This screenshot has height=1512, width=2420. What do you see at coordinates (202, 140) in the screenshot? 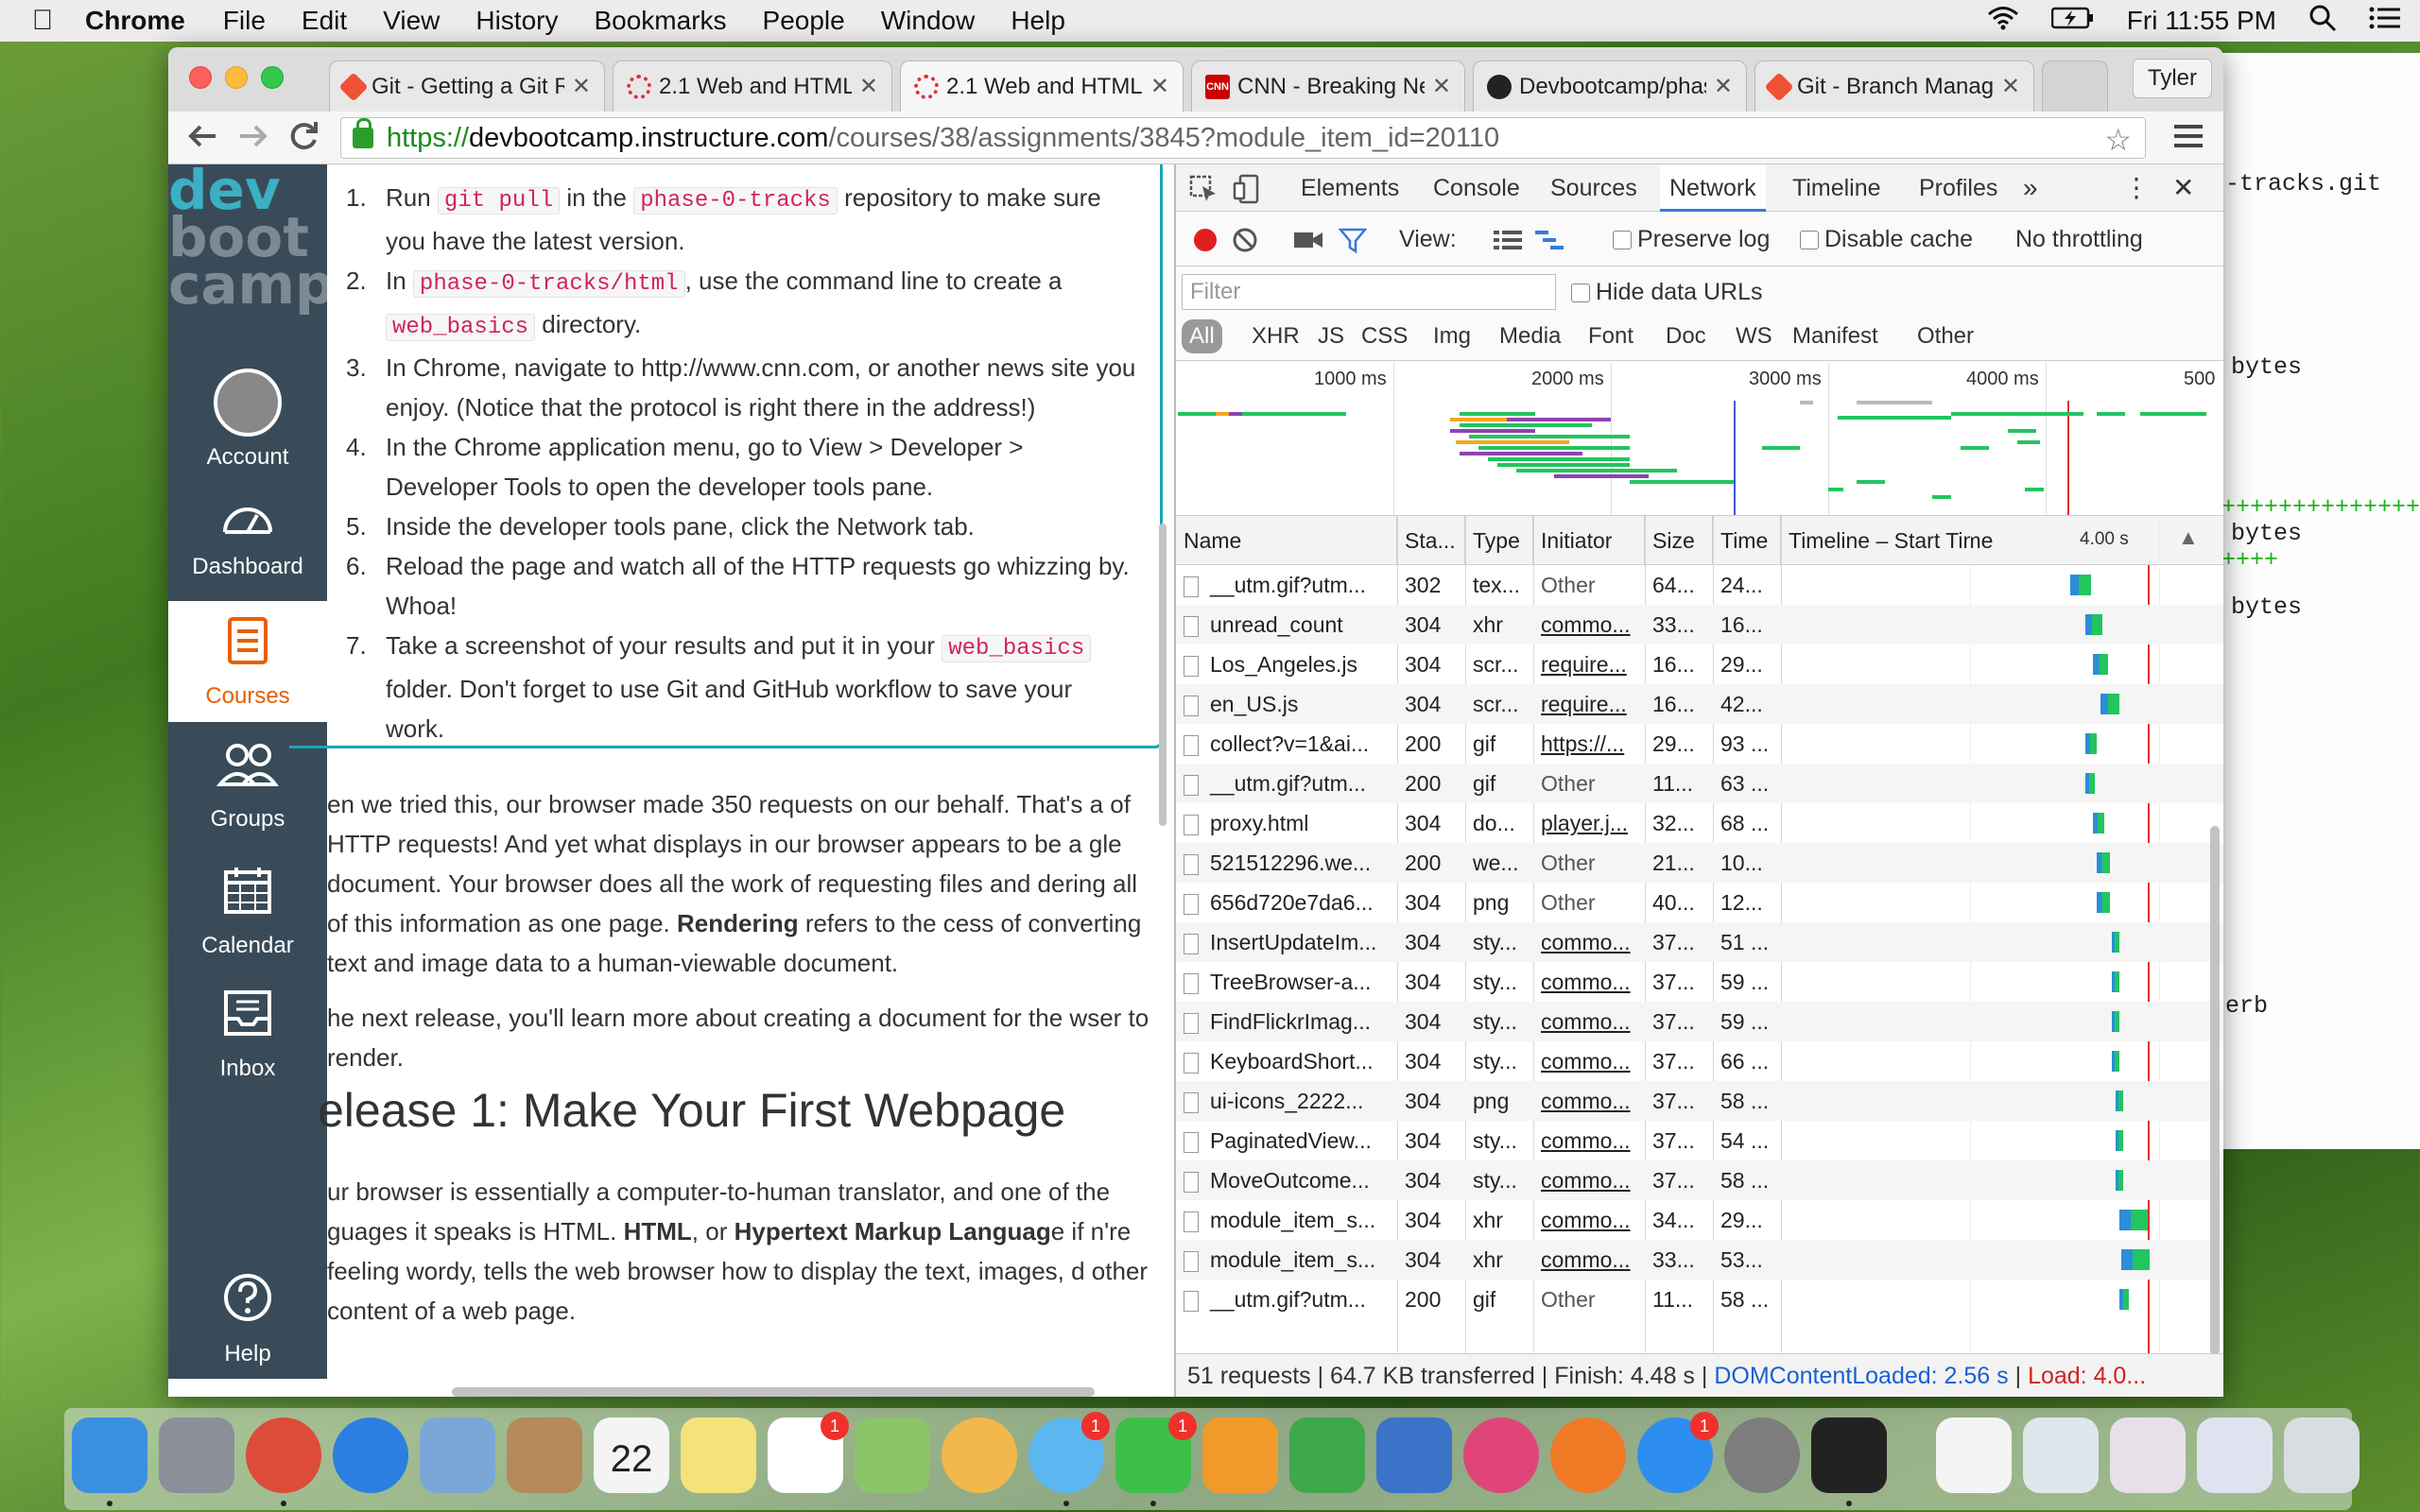
I see `back-arrow-icon` at bounding box center [202, 140].